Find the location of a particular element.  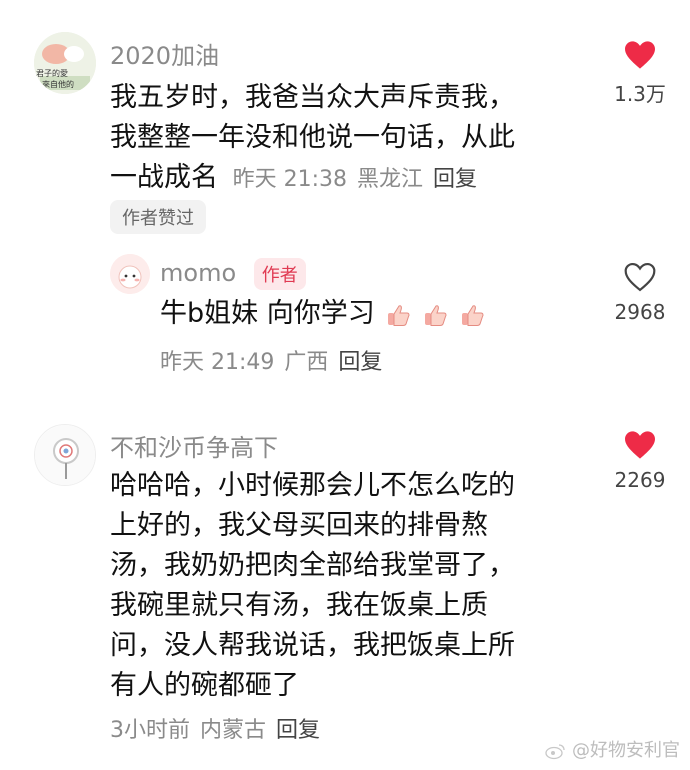

watermark: @好物安利官 is located at coordinates (612, 749).